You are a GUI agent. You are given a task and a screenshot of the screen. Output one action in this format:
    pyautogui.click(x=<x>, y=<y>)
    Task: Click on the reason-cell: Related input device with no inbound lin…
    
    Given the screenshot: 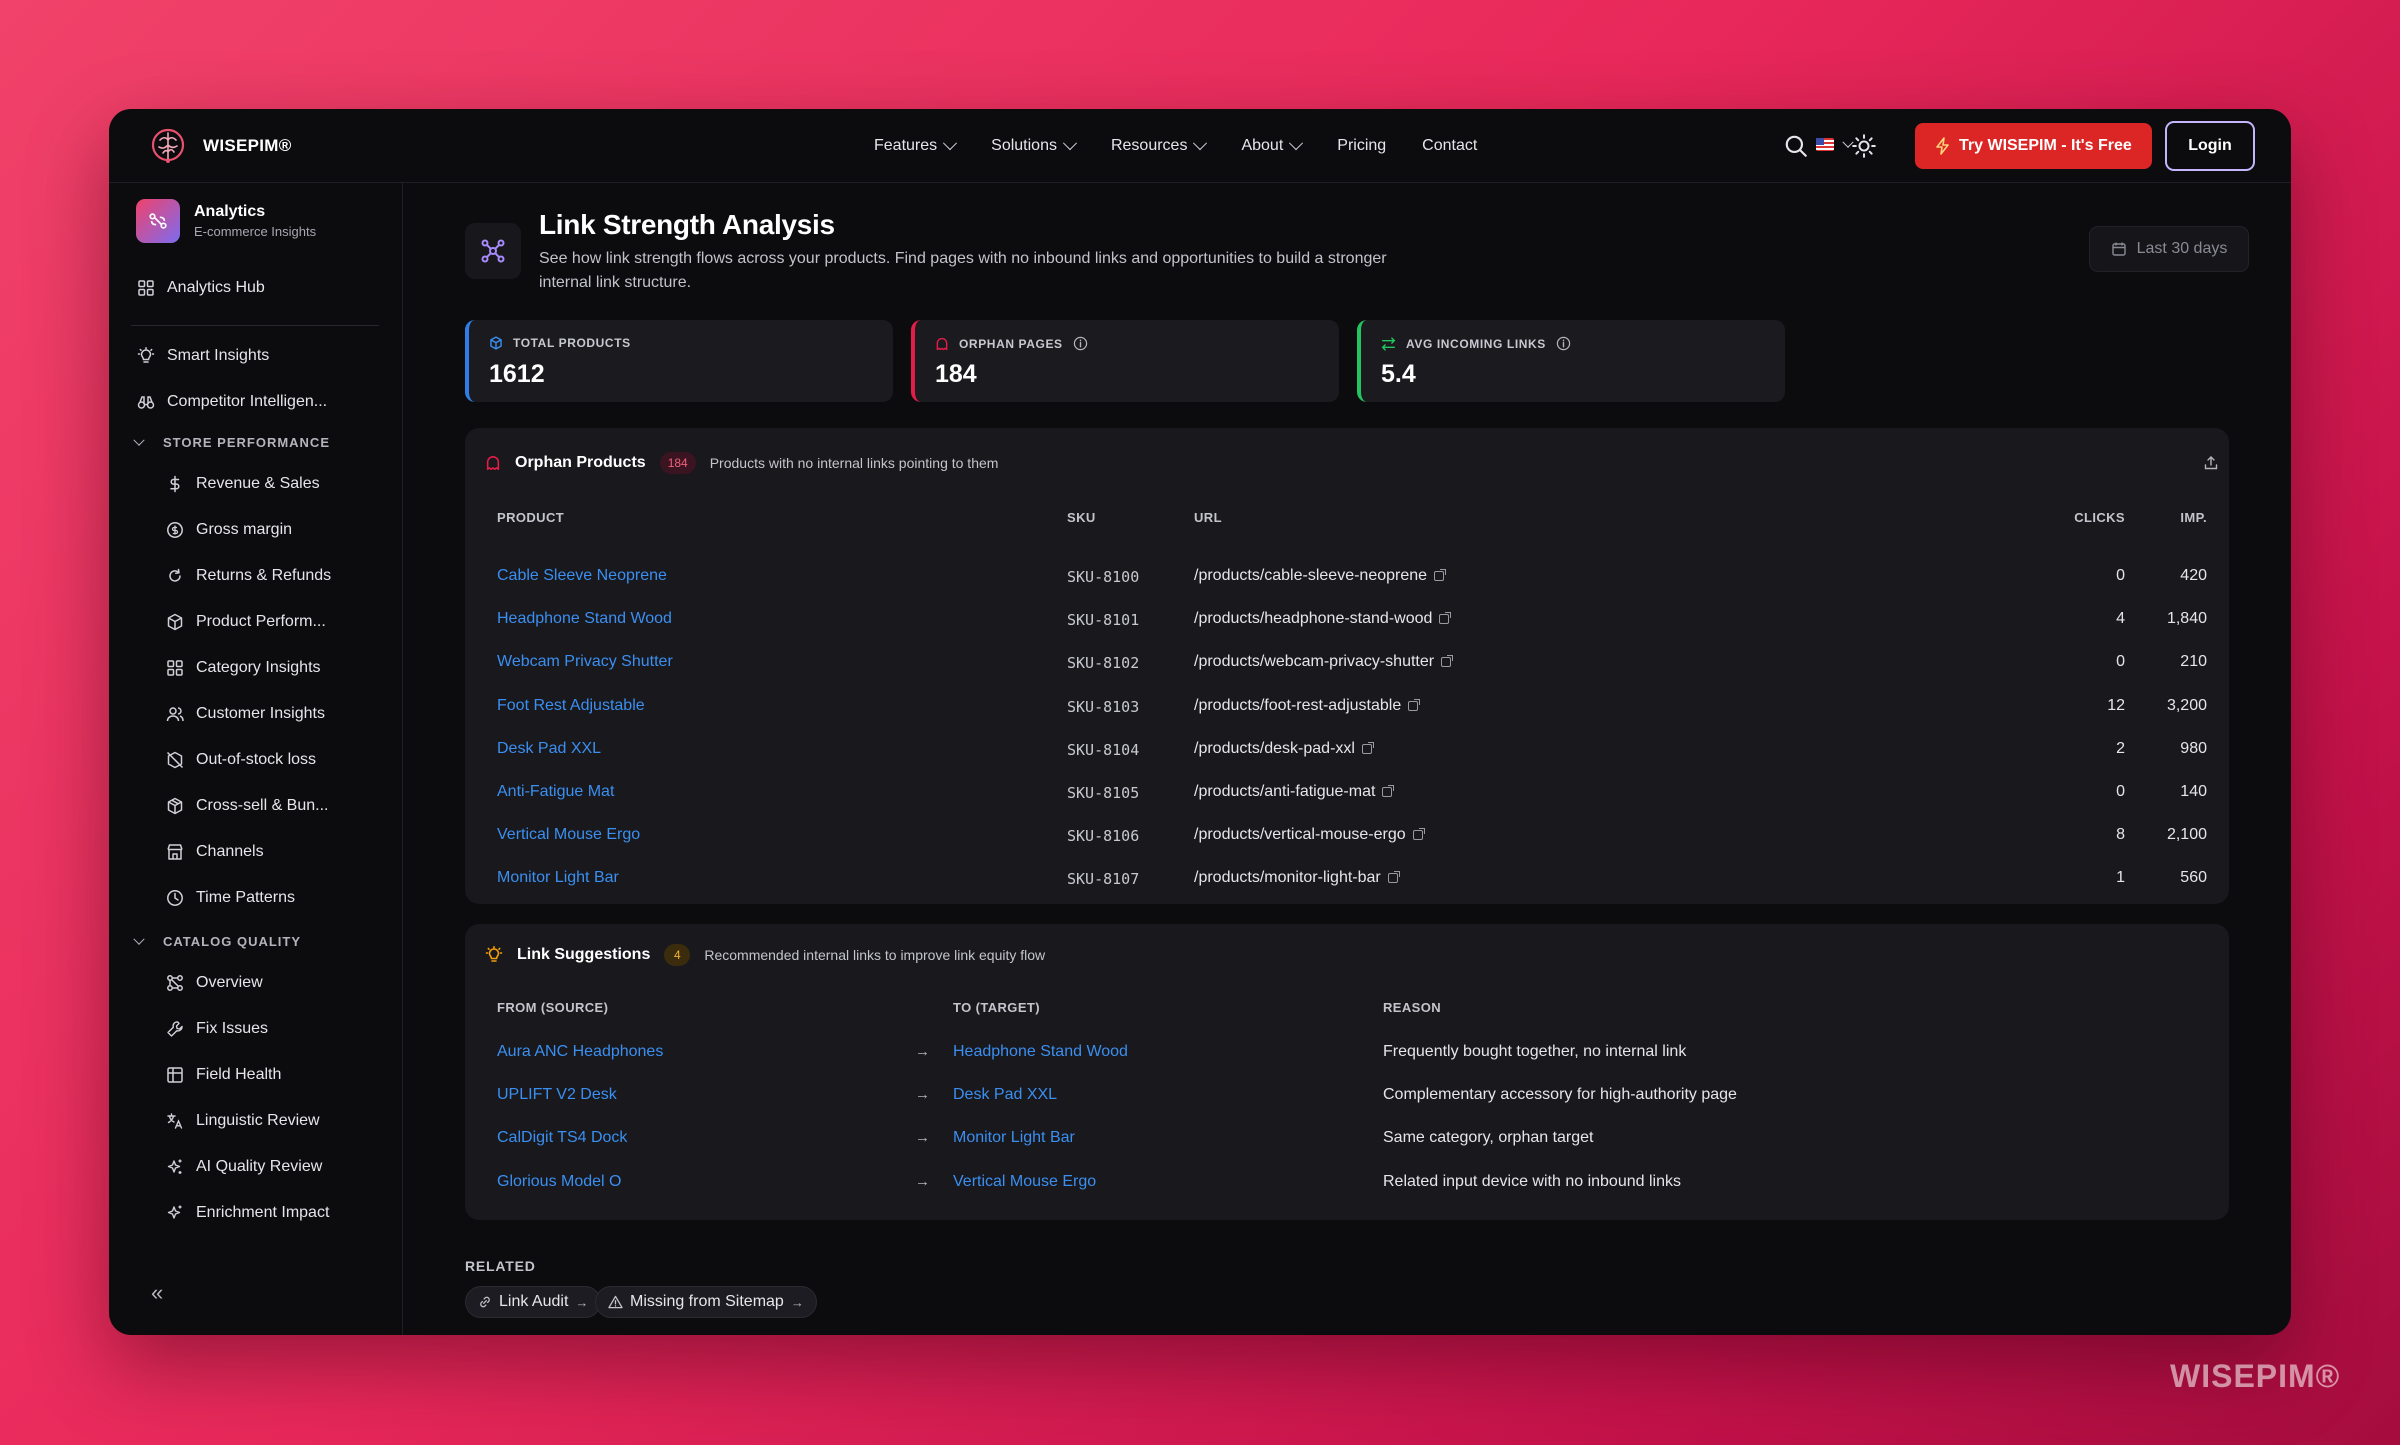 What is the action you would take?
    pyautogui.click(x=1532, y=1181)
    